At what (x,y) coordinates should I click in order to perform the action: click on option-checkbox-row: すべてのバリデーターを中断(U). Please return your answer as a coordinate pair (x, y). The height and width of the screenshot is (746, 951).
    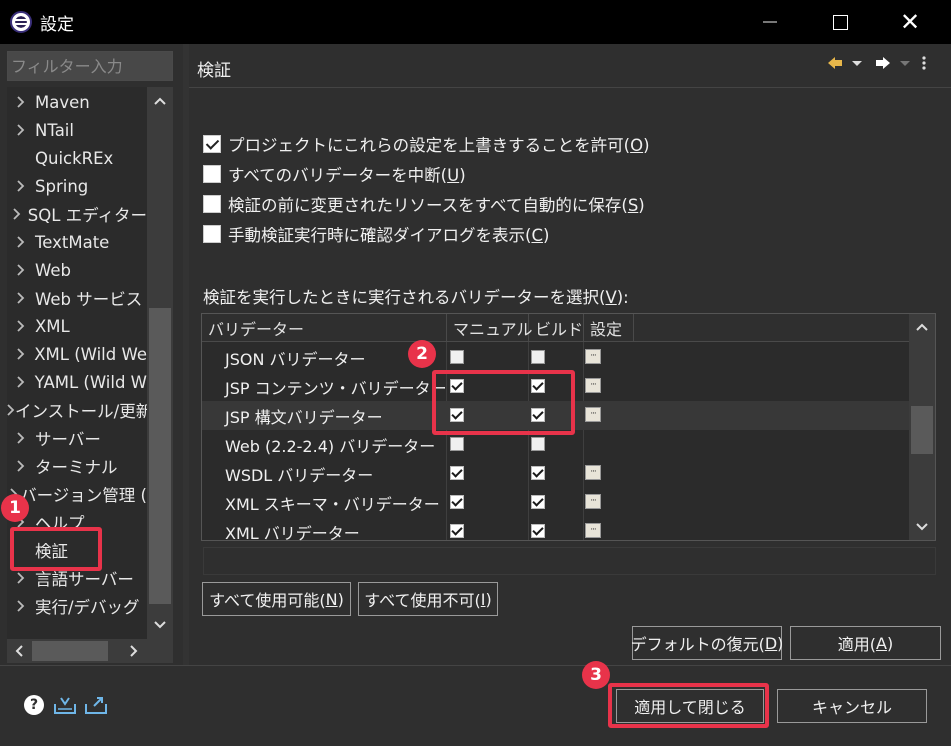
    Looking at the image, I should click on (334, 174).